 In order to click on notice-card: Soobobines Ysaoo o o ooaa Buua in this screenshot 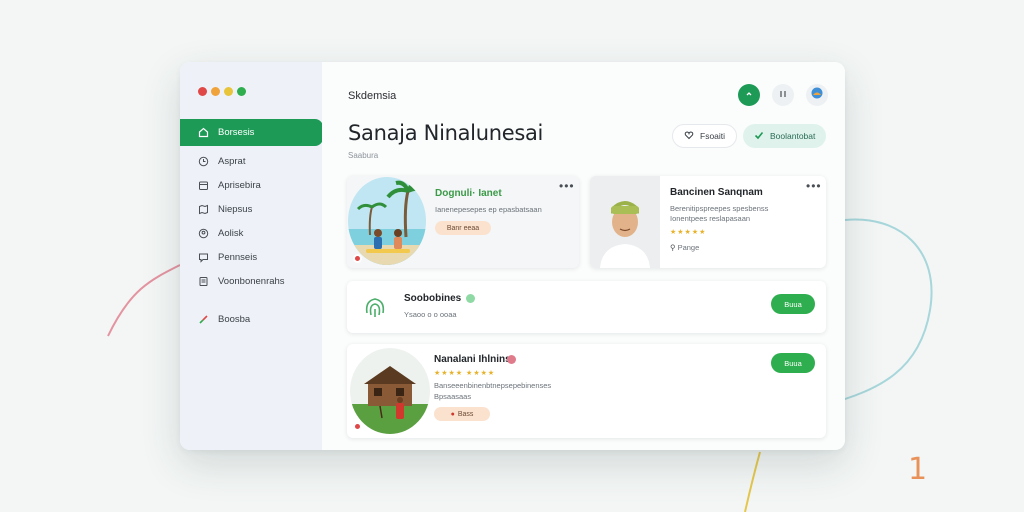, I will do `click(586, 307)`.